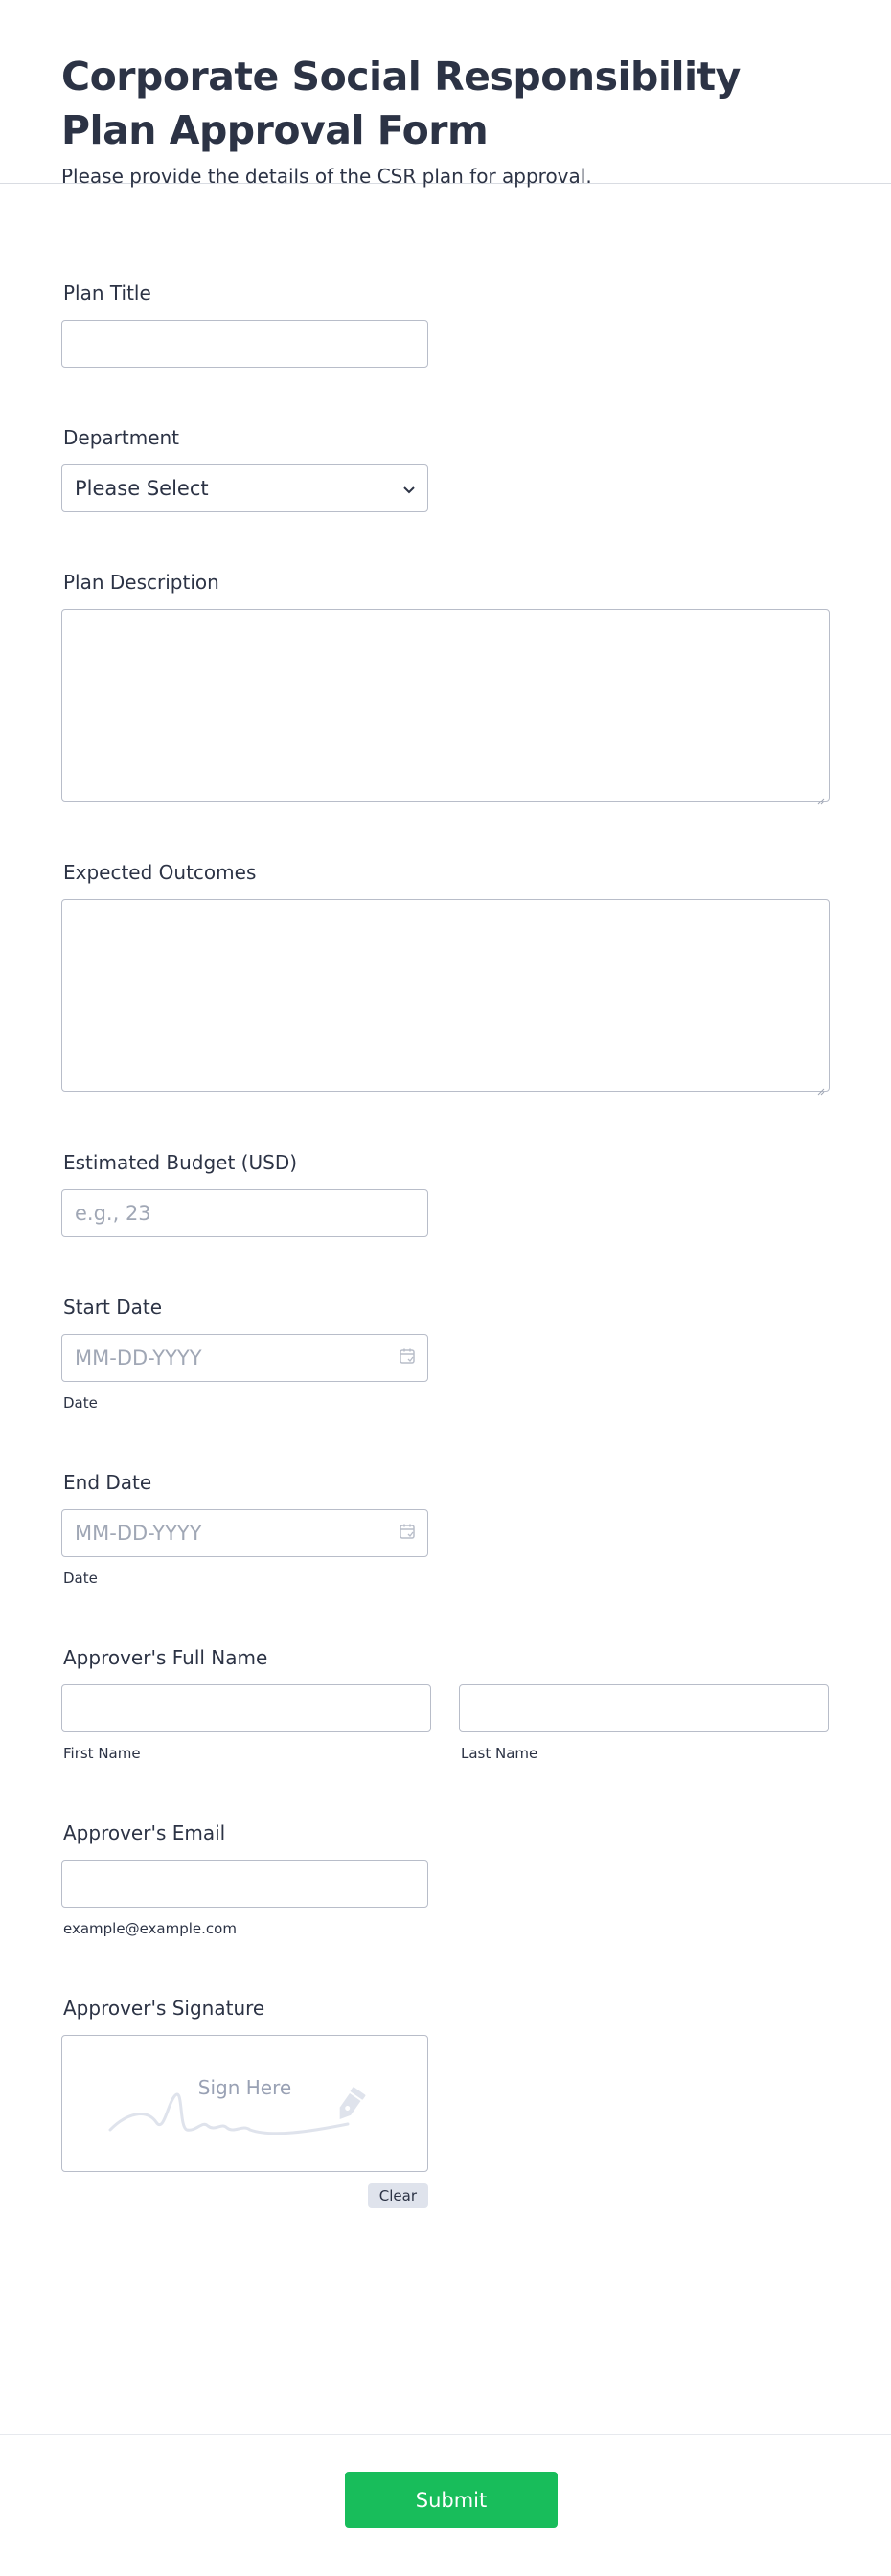 The height and width of the screenshot is (2576, 891). What do you see at coordinates (499, 1753) in the screenshot?
I see `last-name-sublabel: Last Name` at bounding box center [499, 1753].